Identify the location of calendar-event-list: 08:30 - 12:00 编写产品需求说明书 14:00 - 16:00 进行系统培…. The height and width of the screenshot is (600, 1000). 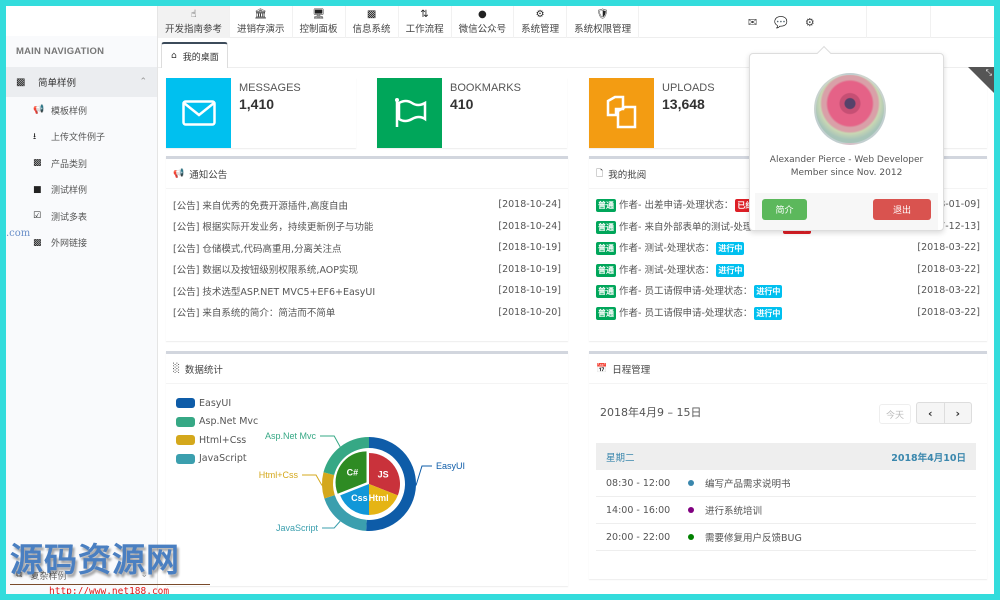
(786, 510).